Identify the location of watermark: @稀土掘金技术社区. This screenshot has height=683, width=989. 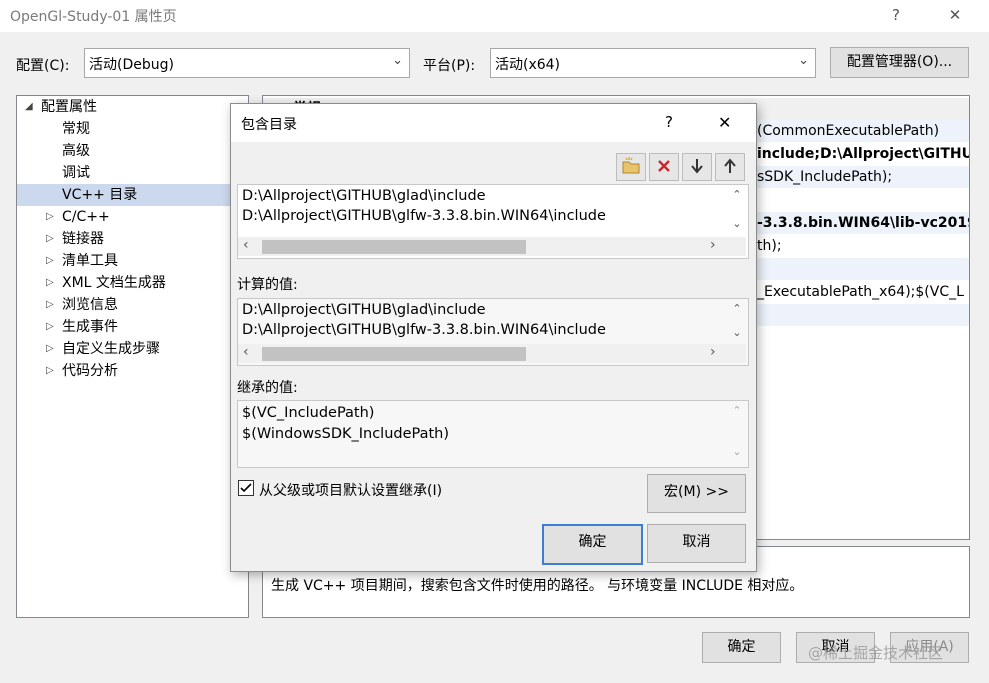
(876, 653).